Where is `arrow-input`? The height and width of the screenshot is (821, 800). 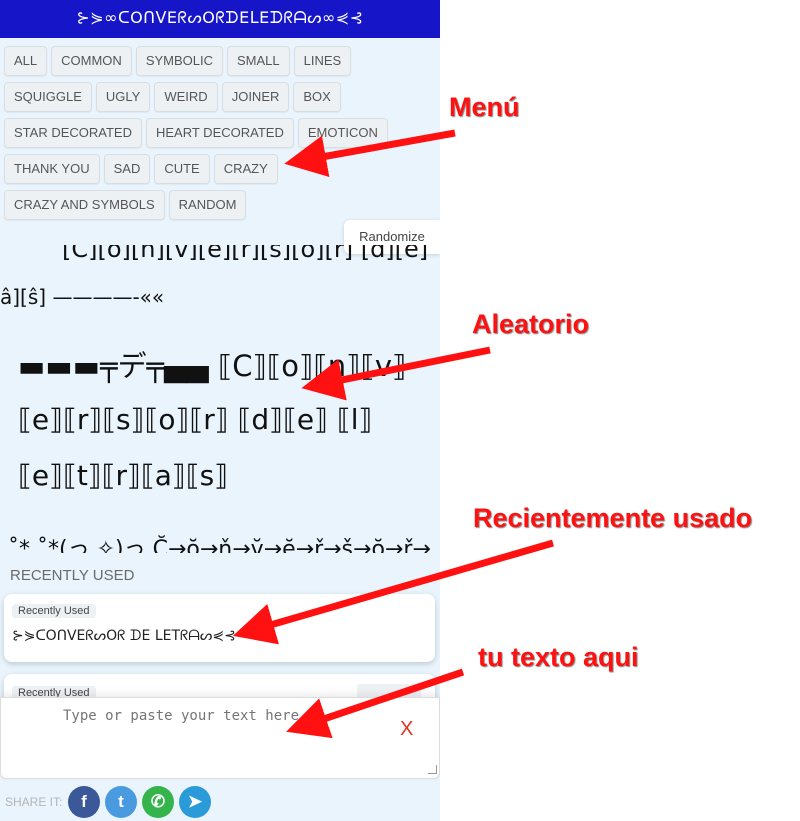 arrow-input is located at coordinates (375, 703).